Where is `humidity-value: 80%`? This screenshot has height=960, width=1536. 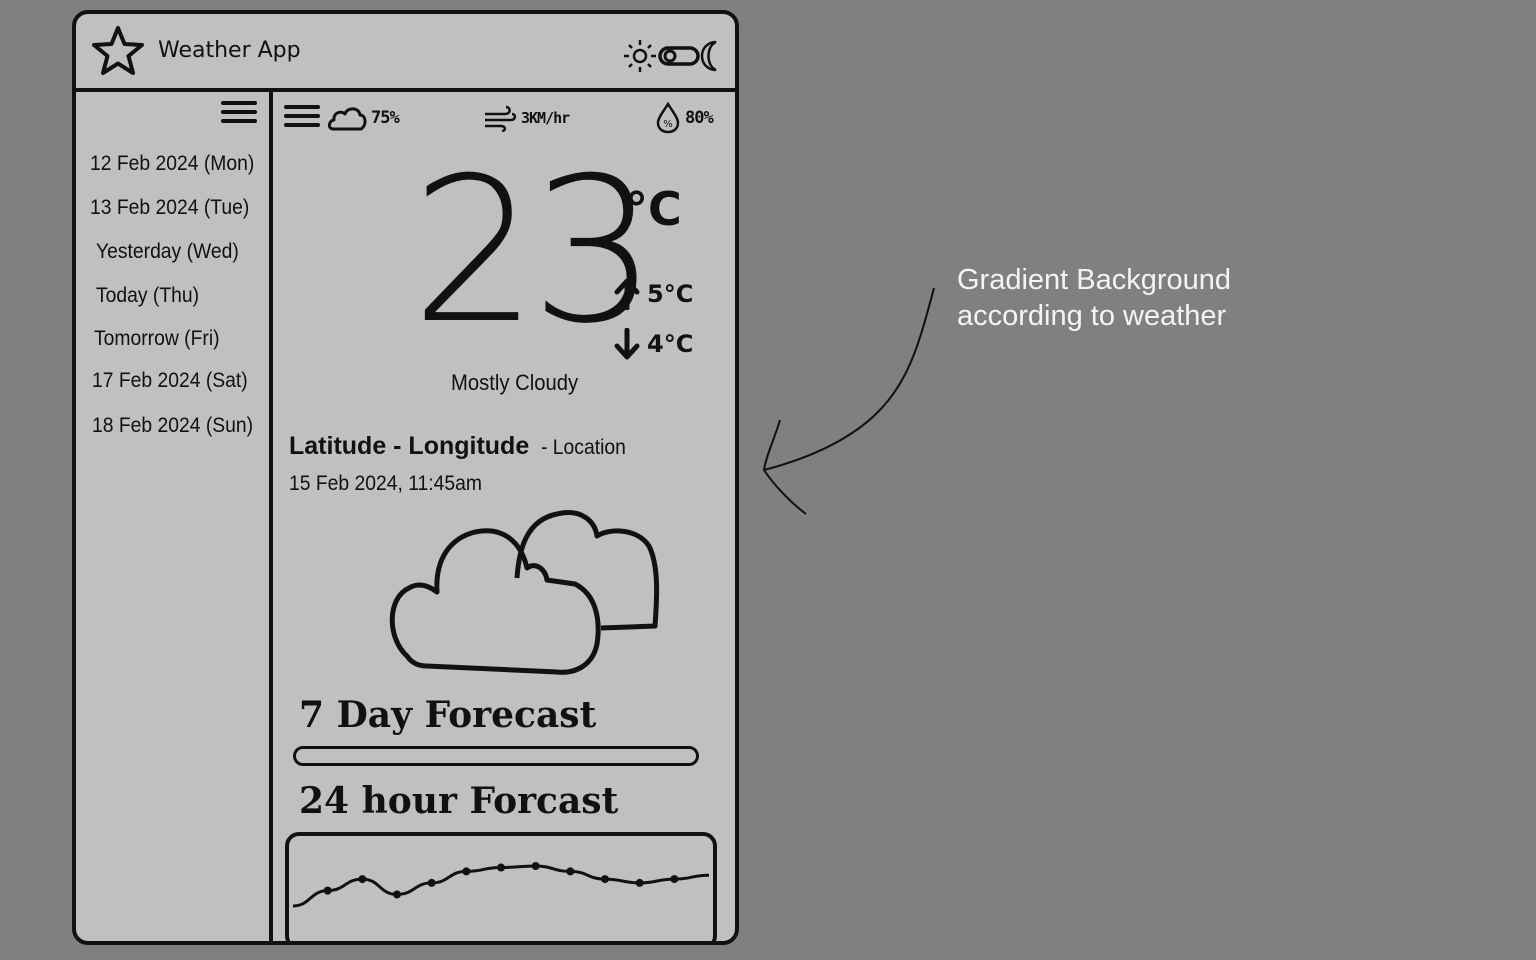 humidity-value: 80% is located at coordinates (699, 118).